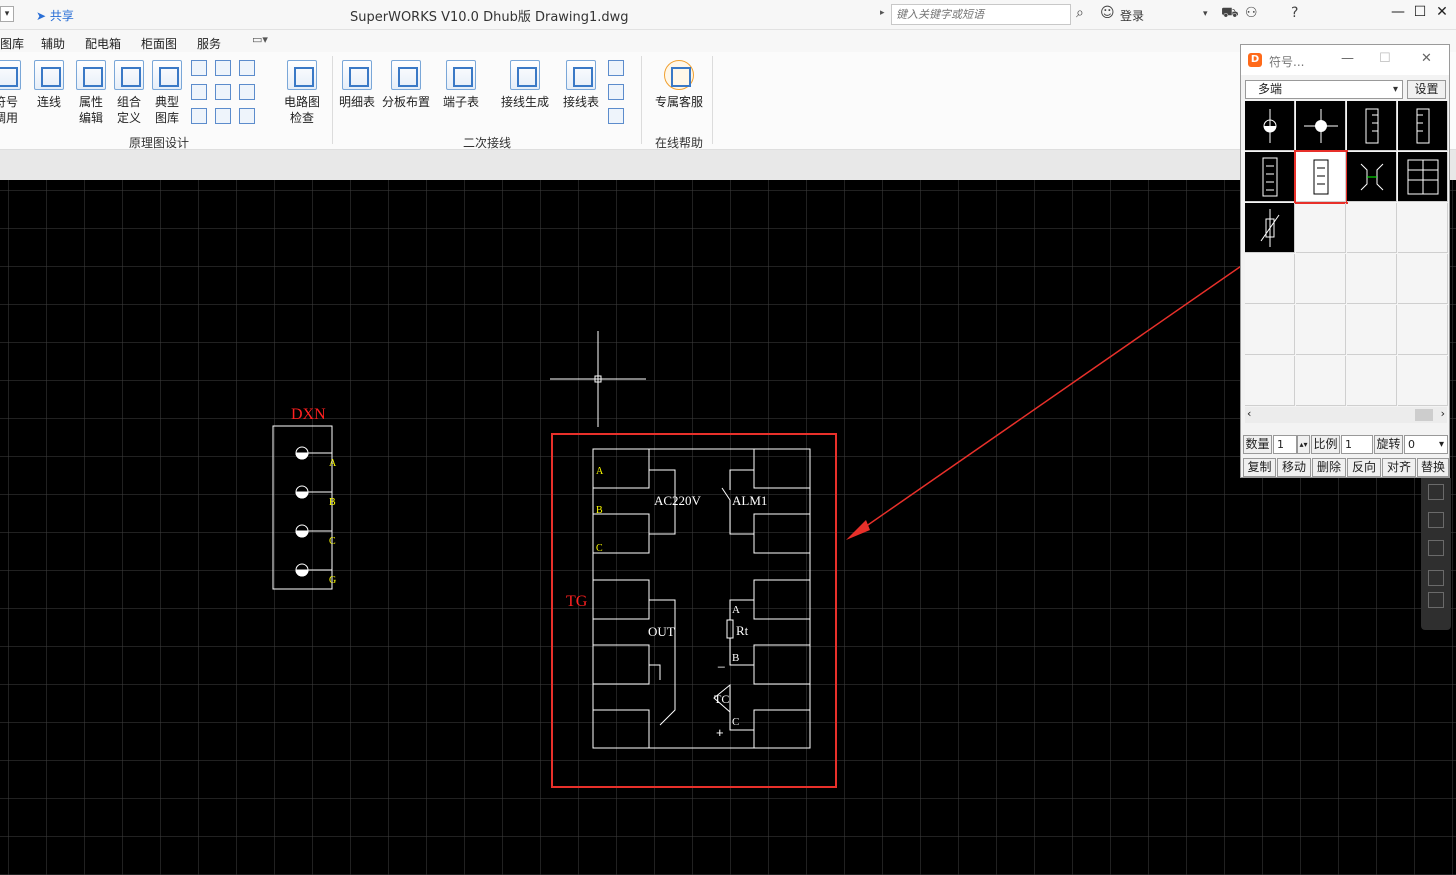 This screenshot has width=1456, height=875. What do you see at coordinates (1436, 520) in the screenshot?
I see `zoom-icon` at bounding box center [1436, 520].